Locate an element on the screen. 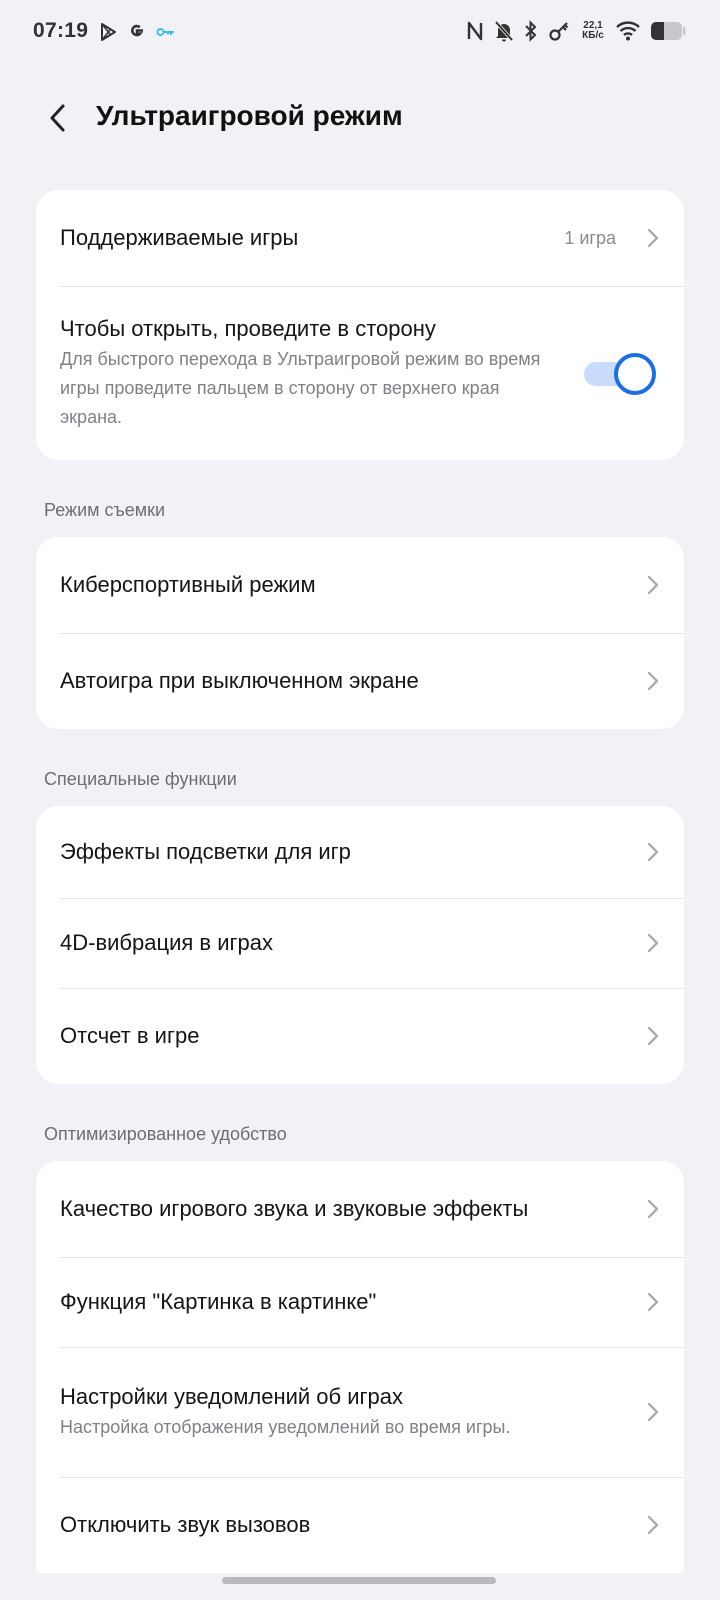  swipe-open-title: Чтобы открыть, проведите в сторону is located at coordinates (248, 328).